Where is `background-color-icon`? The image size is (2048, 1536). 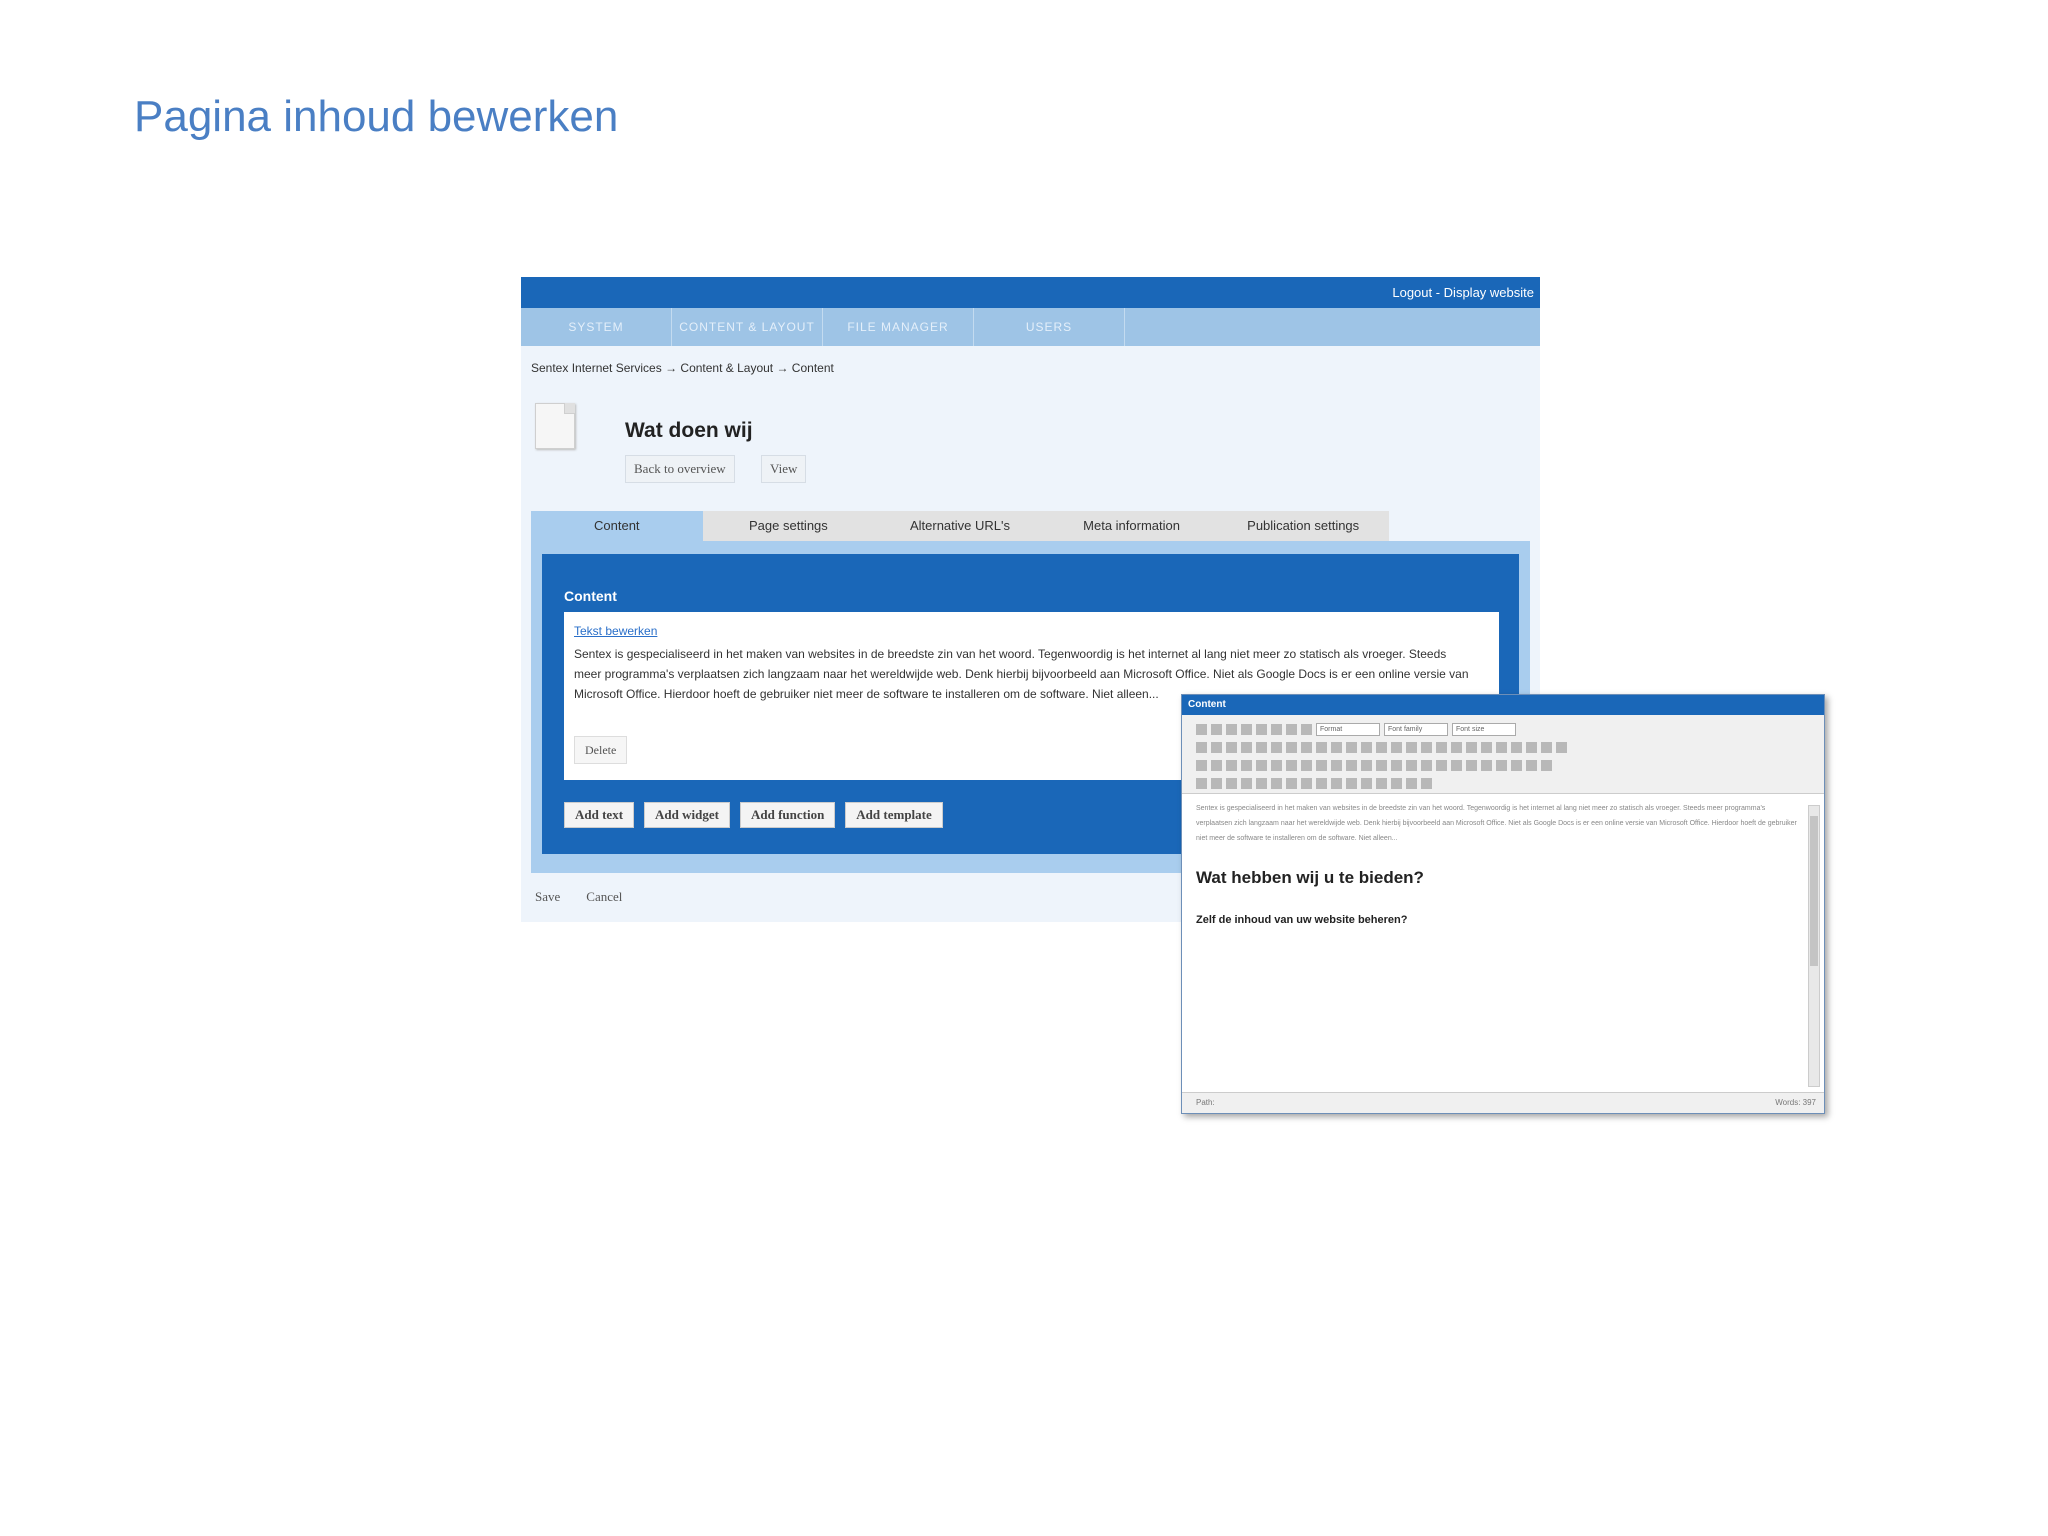
background-color-icon is located at coordinates (1561, 747).